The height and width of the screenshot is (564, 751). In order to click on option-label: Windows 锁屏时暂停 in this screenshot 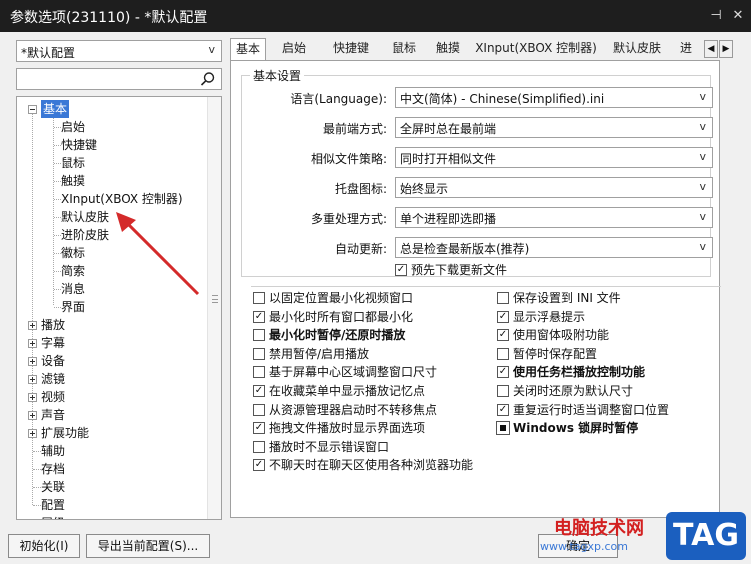, I will do `click(576, 428)`.